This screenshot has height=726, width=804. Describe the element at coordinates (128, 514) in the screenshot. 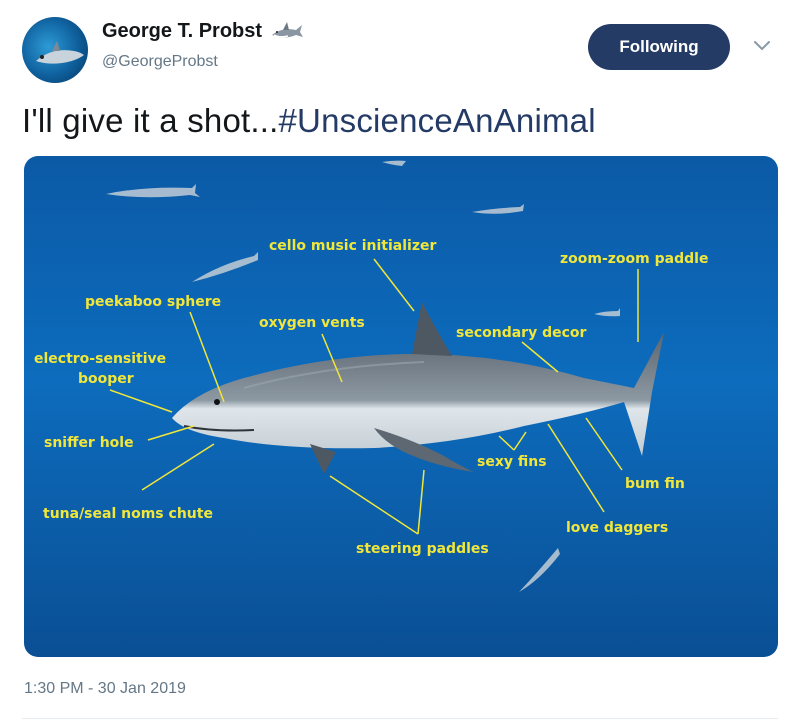

I see `label-tuna-seal-noms-chute: tuna/seal noms chute` at that location.